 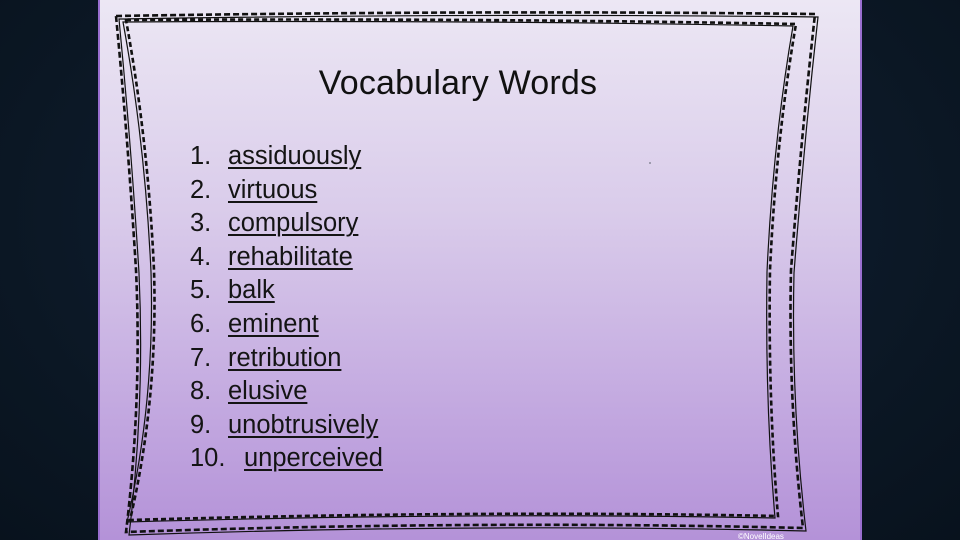 I want to click on vocab-word-link: assiduously, so click(x=294, y=156).